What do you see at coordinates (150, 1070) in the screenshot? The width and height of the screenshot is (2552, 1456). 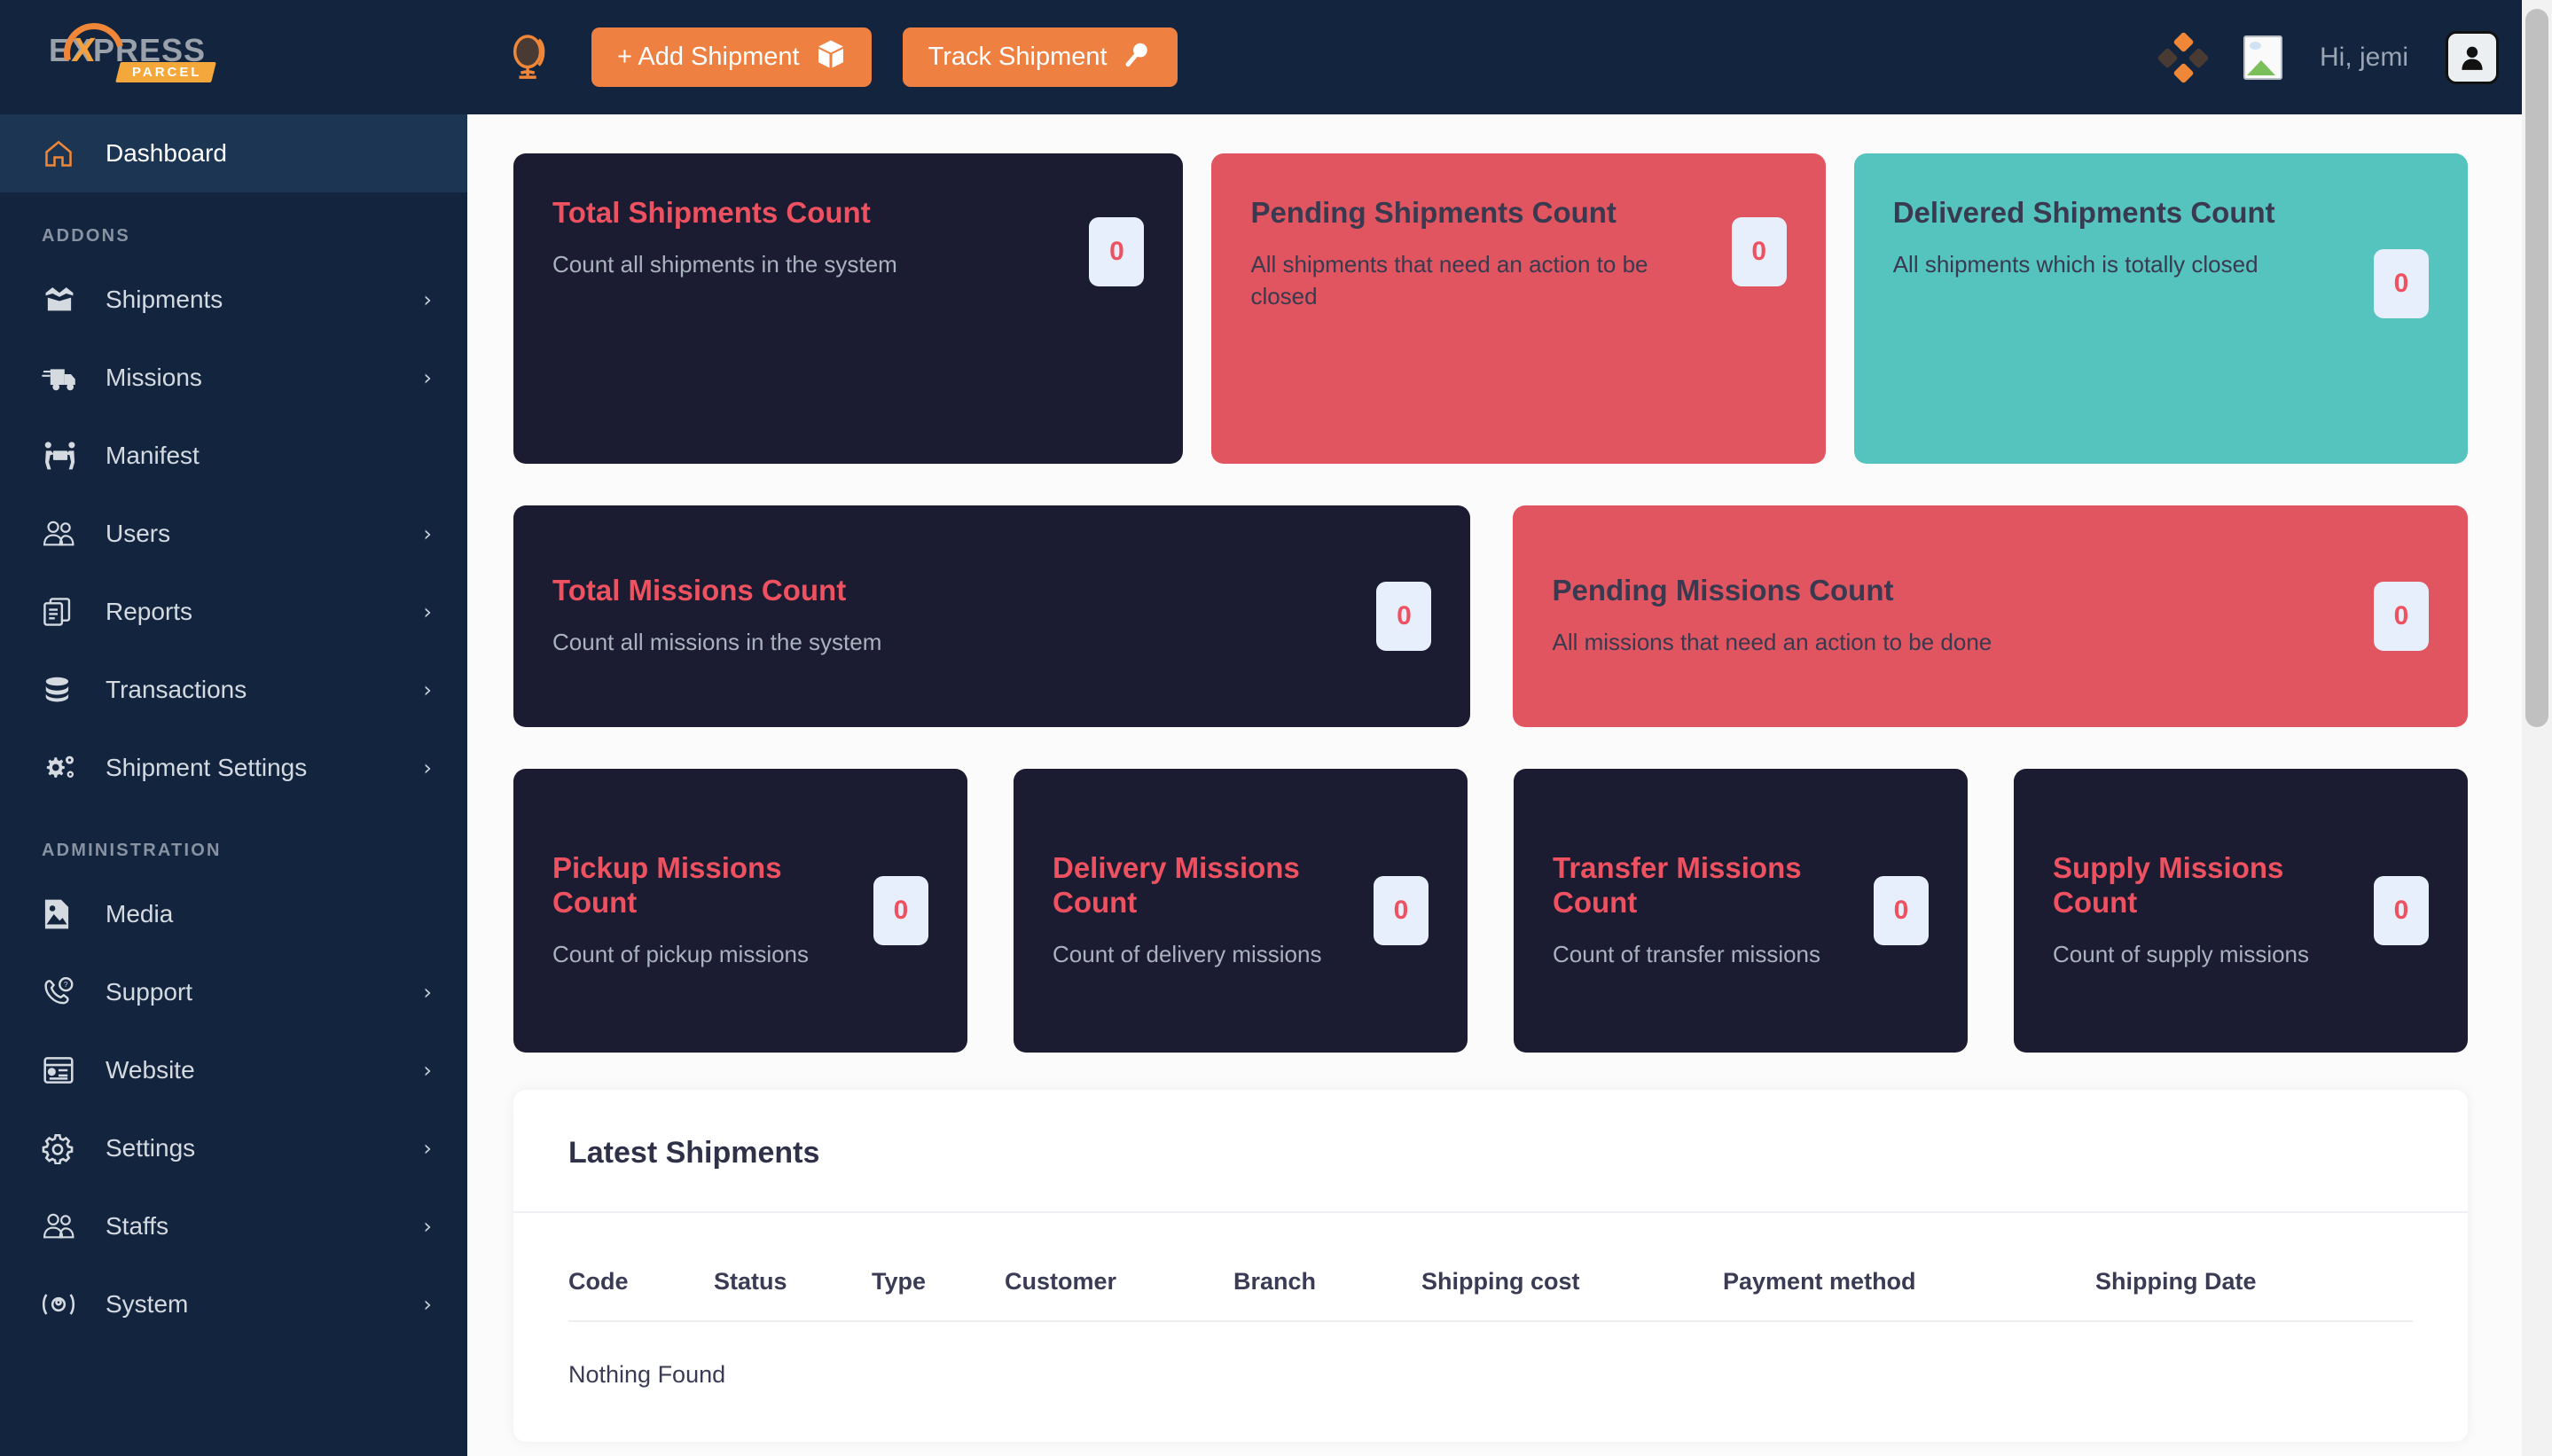 I see `sidebar-item-label: Website` at bounding box center [150, 1070].